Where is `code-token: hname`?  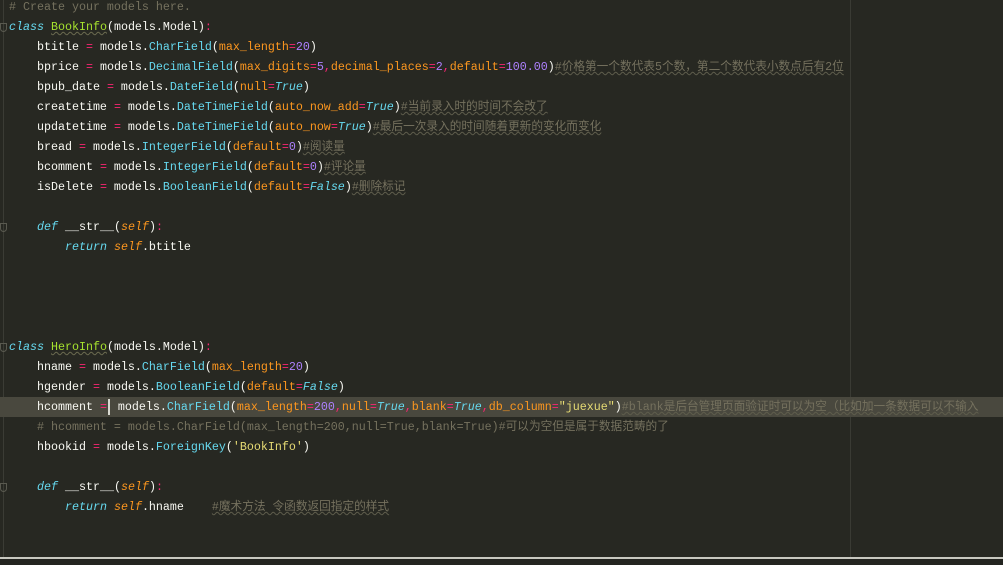
code-token: hname is located at coordinates (44, 367).